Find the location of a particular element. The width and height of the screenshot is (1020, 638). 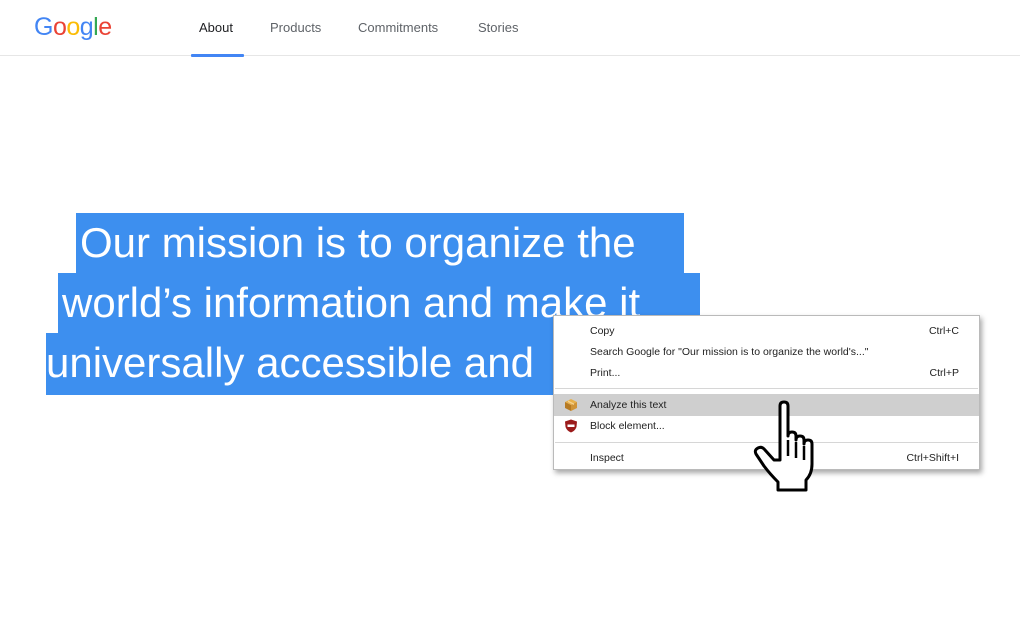

package-icon is located at coordinates (571, 405).